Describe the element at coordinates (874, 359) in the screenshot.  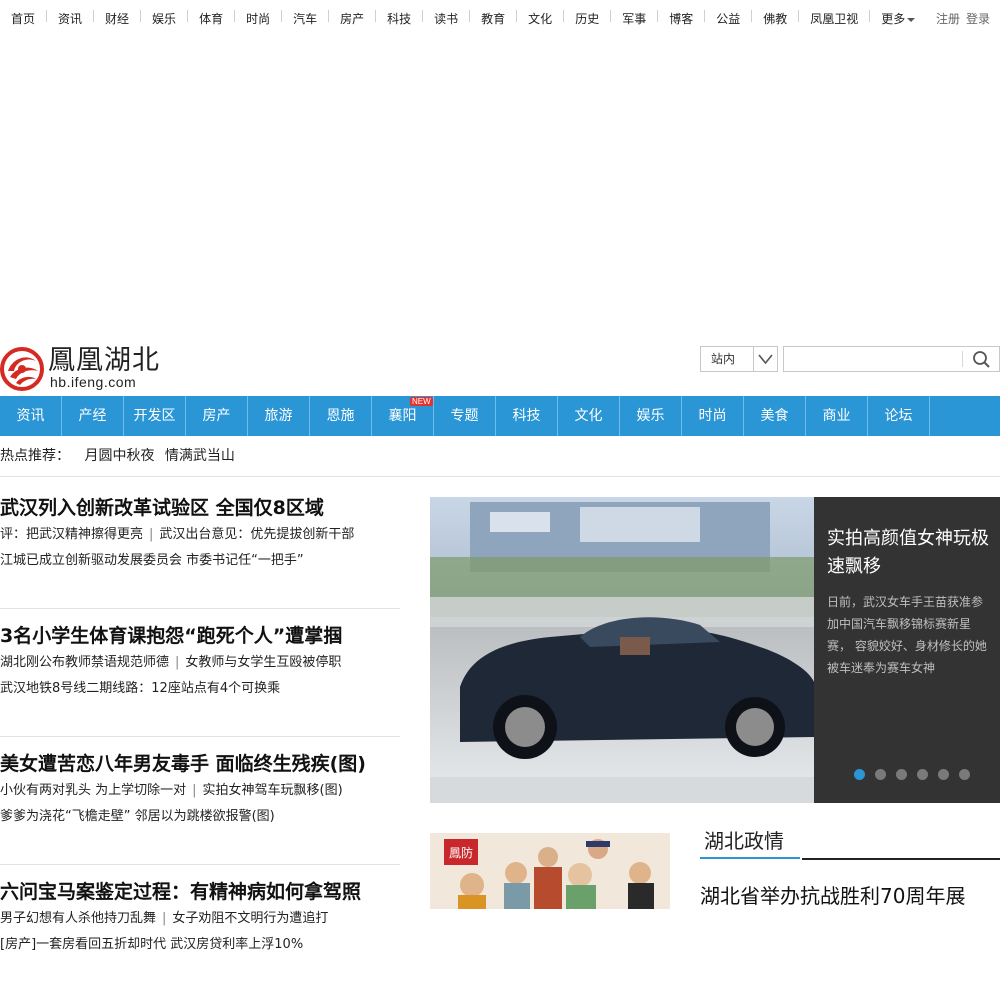
I see `search-input` at that location.